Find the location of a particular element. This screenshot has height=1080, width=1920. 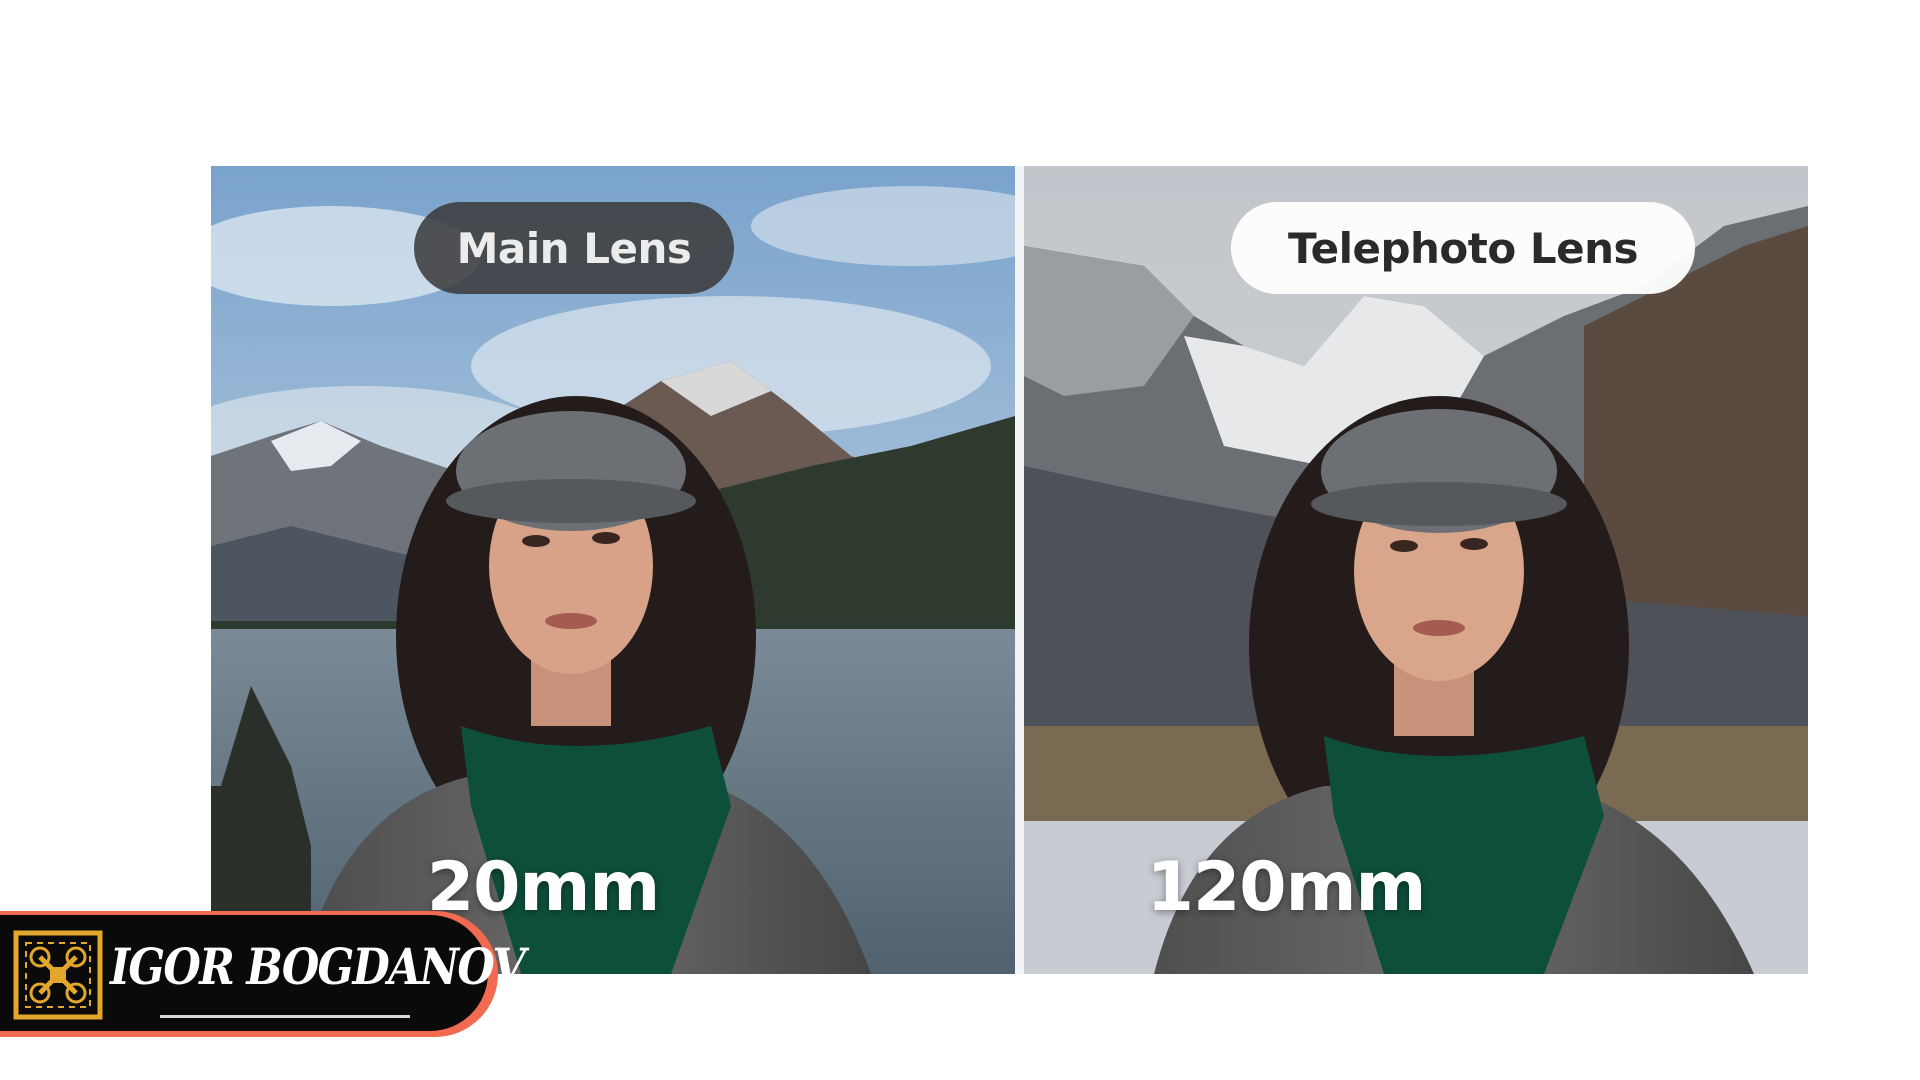

watermark-name: IGOR BOGDANOV is located at coordinates (318, 966).